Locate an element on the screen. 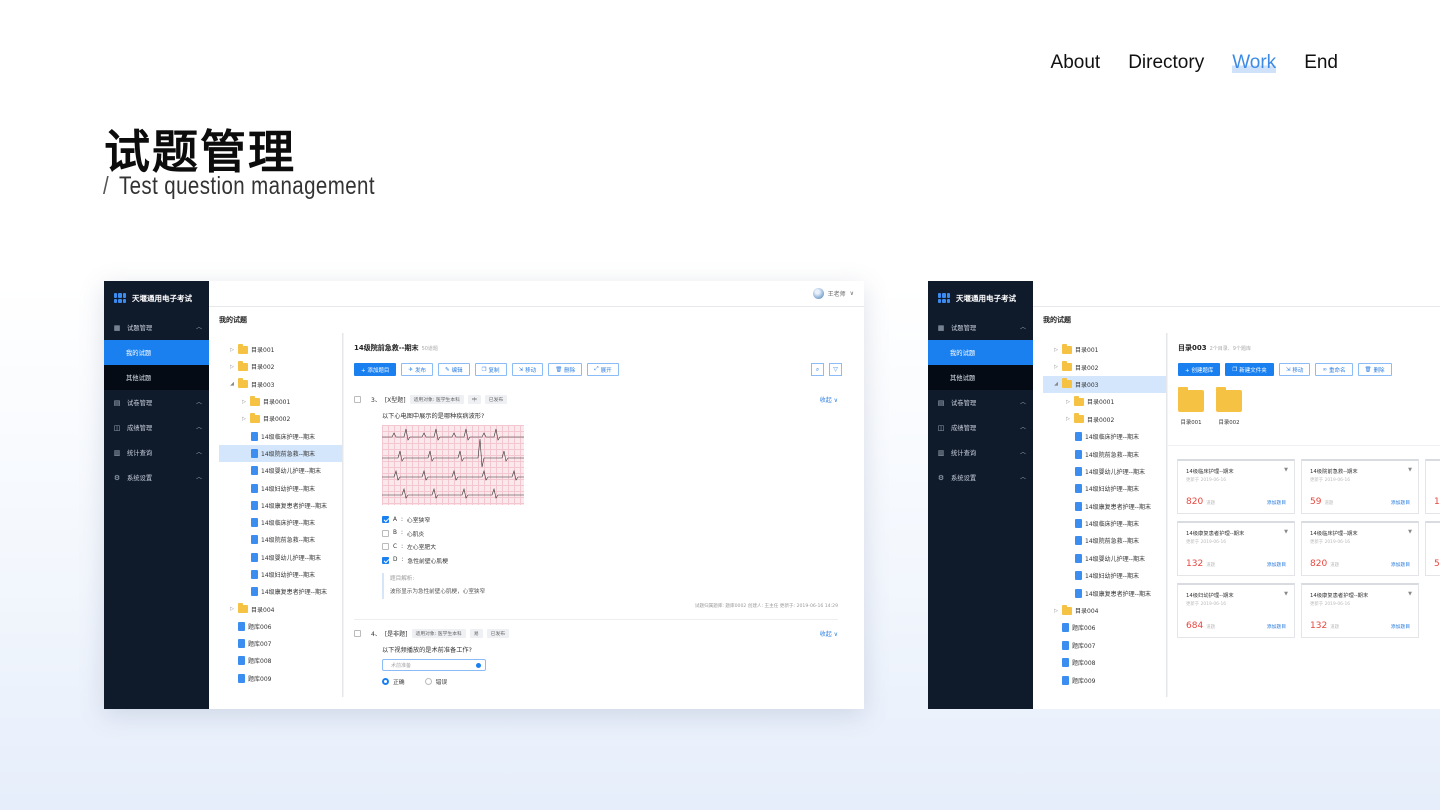 Image resolution: width=1440 pixels, height=810 pixels. radio-false is located at coordinates (428, 681).